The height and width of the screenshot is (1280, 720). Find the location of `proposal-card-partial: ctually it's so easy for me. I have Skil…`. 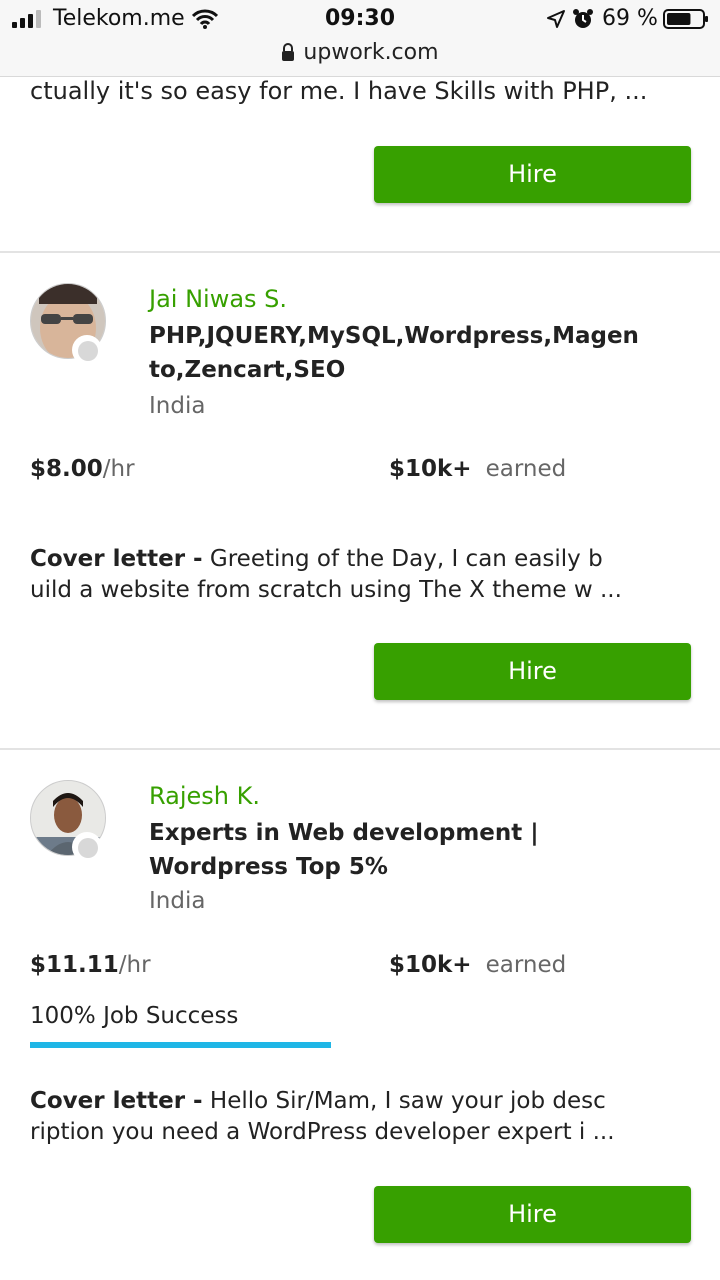

proposal-card-partial: ctually it's so easy for me. I have Skil… is located at coordinates (360, 164).